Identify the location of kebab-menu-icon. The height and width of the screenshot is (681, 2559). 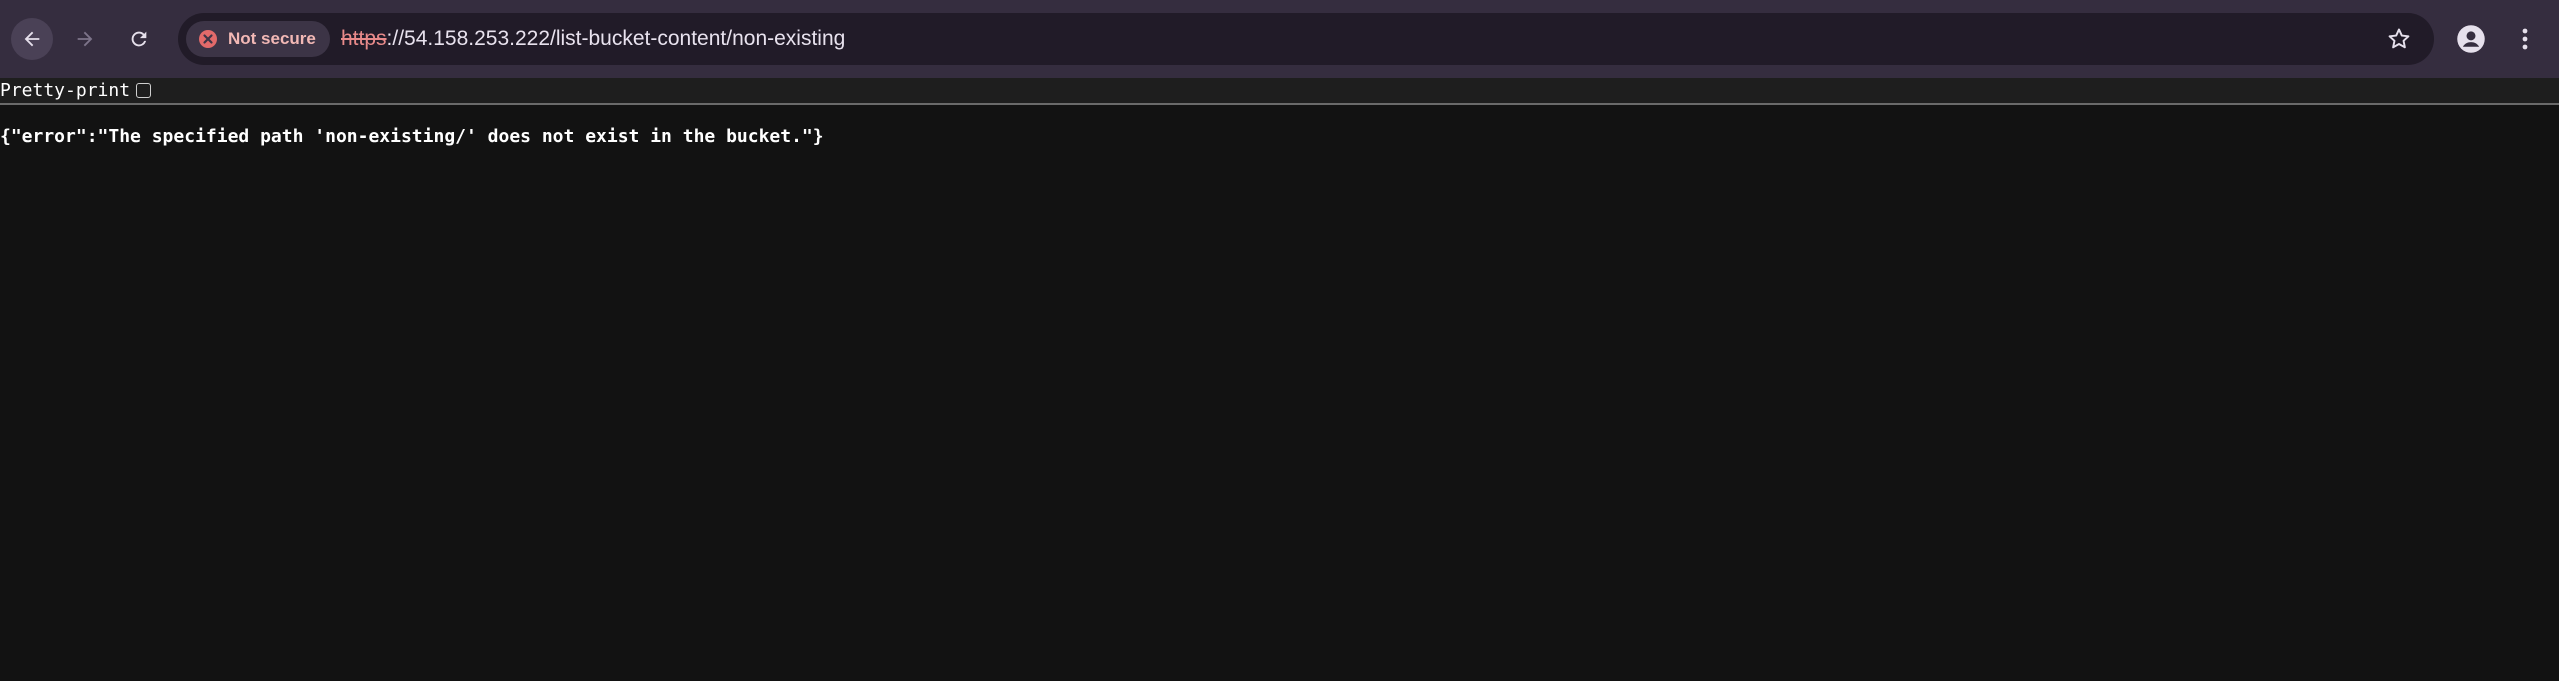
(2525, 39).